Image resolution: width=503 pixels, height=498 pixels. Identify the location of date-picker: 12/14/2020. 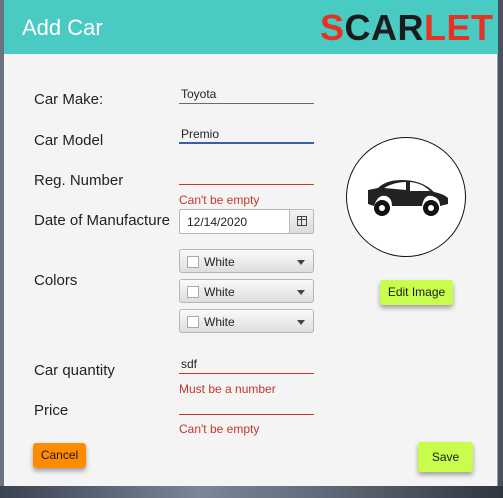
(246, 221).